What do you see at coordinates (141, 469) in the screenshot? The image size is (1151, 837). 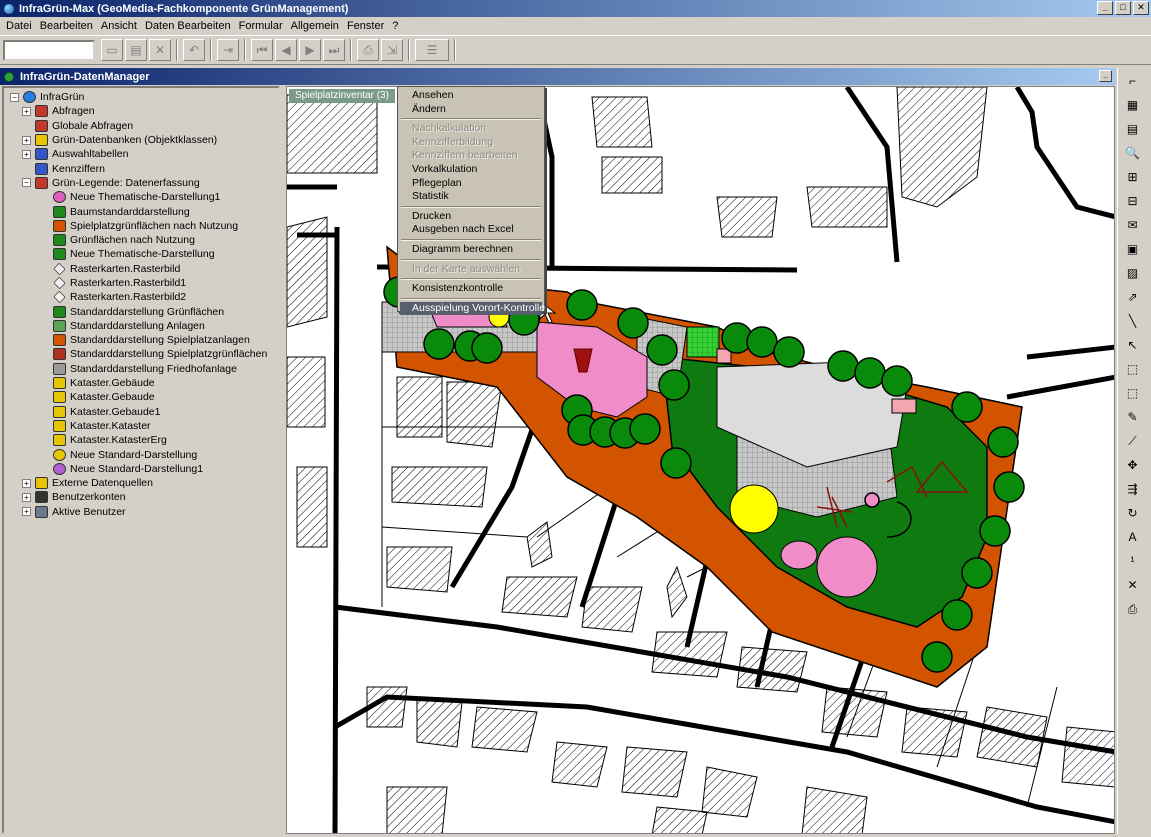 I see `tree-item: Neue Standard-Darstellung1` at bounding box center [141, 469].